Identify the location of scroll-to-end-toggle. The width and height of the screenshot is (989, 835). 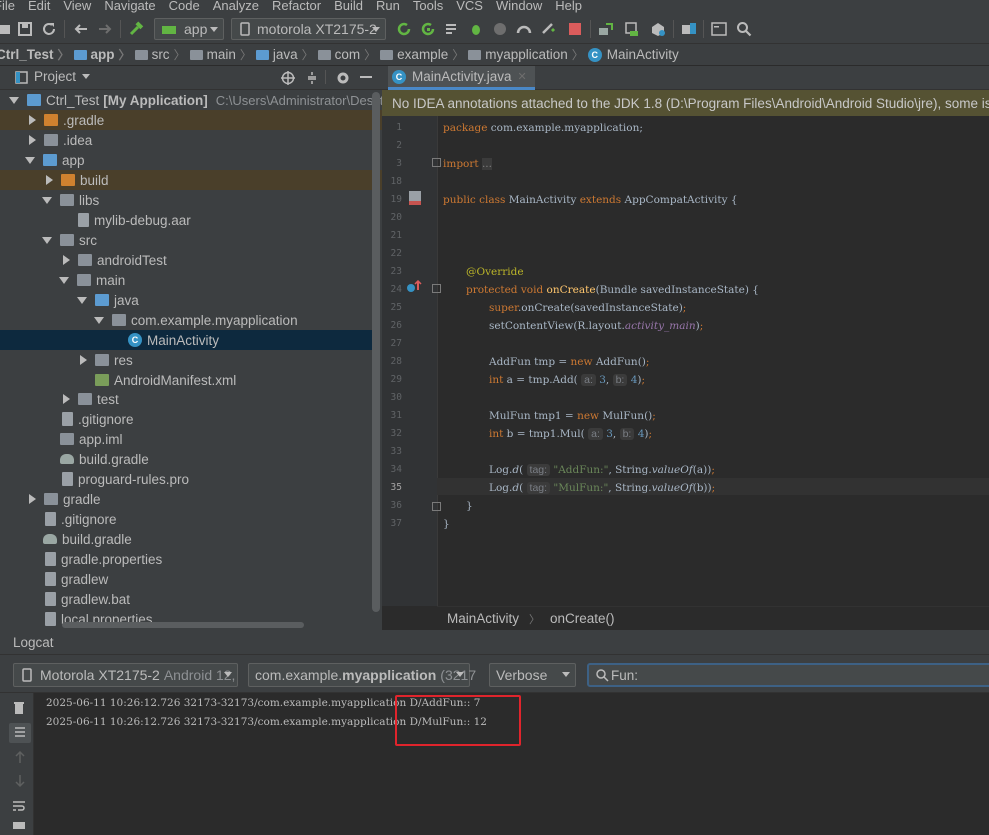
(20, 733).